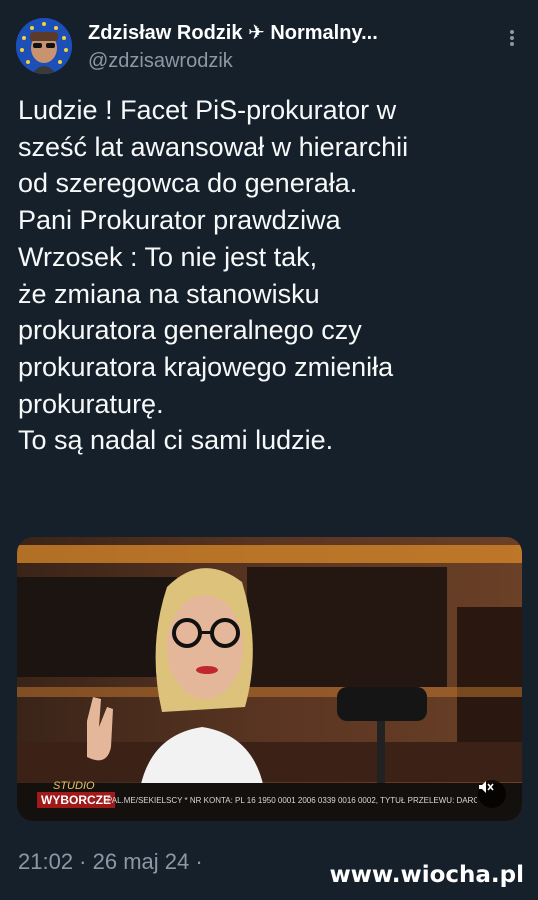  What do you see at coordinates (512, 40) in the screenshot?
I see `more-options-icon` at bounding box center [512, 40].